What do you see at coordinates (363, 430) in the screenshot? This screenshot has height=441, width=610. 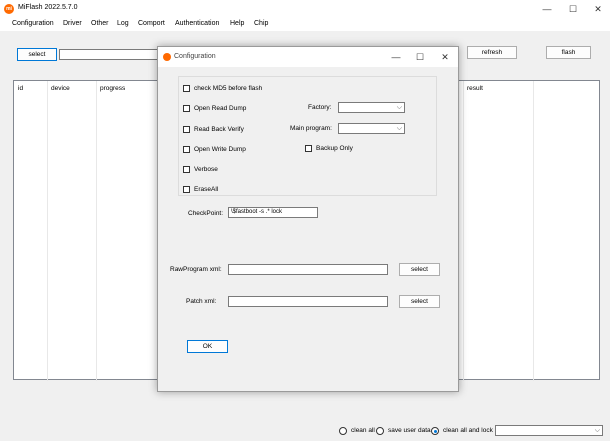 I see `clean-all-label: clean all` at bounding box center [363, 430].